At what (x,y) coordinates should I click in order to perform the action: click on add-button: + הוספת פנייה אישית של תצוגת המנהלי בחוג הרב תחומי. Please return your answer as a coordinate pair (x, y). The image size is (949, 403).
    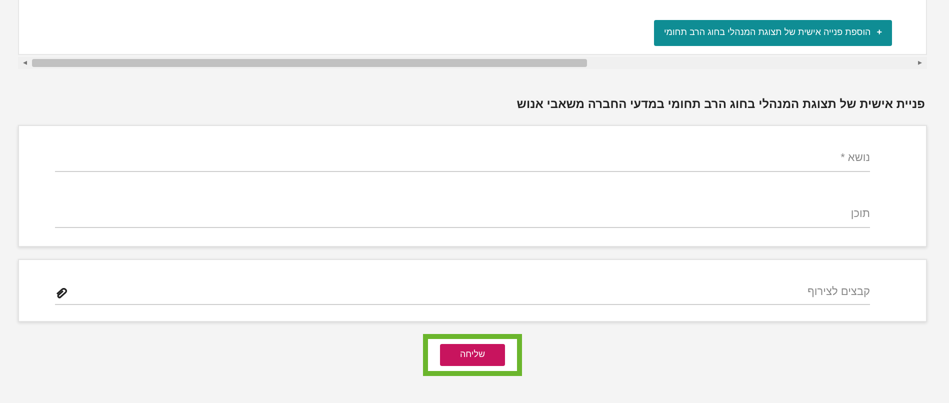
    Looking at the image, I should click on (773, 33).